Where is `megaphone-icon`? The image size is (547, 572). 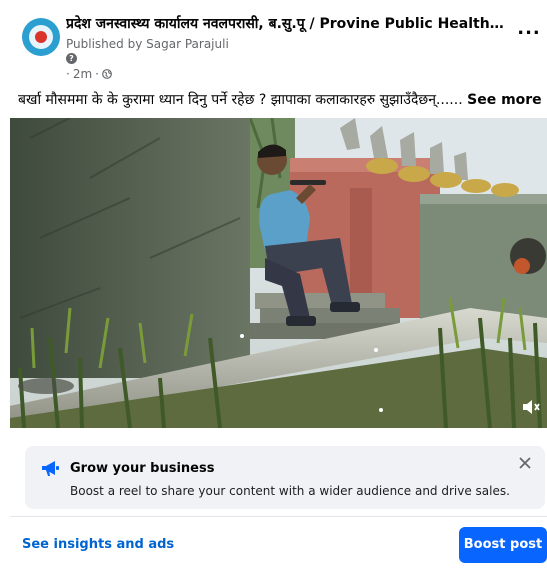
megaphone-icon is located at coordinates (50, 468).